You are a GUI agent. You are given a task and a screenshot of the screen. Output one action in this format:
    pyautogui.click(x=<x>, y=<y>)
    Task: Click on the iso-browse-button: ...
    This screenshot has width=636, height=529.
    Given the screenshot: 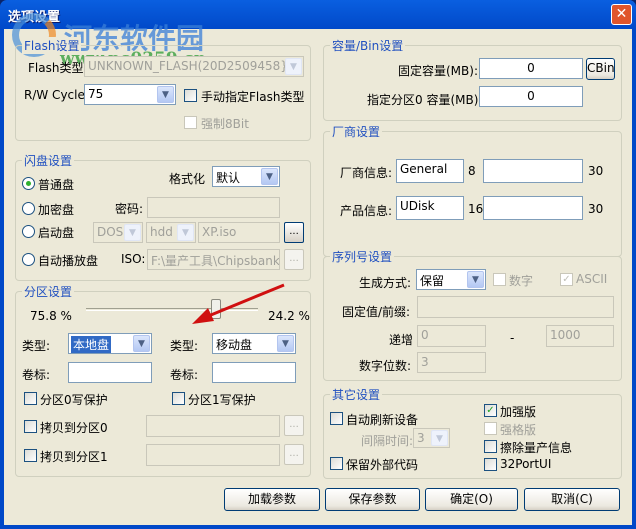 What is the action you would take?
    pyautogui.click(x=294, y=259)
    